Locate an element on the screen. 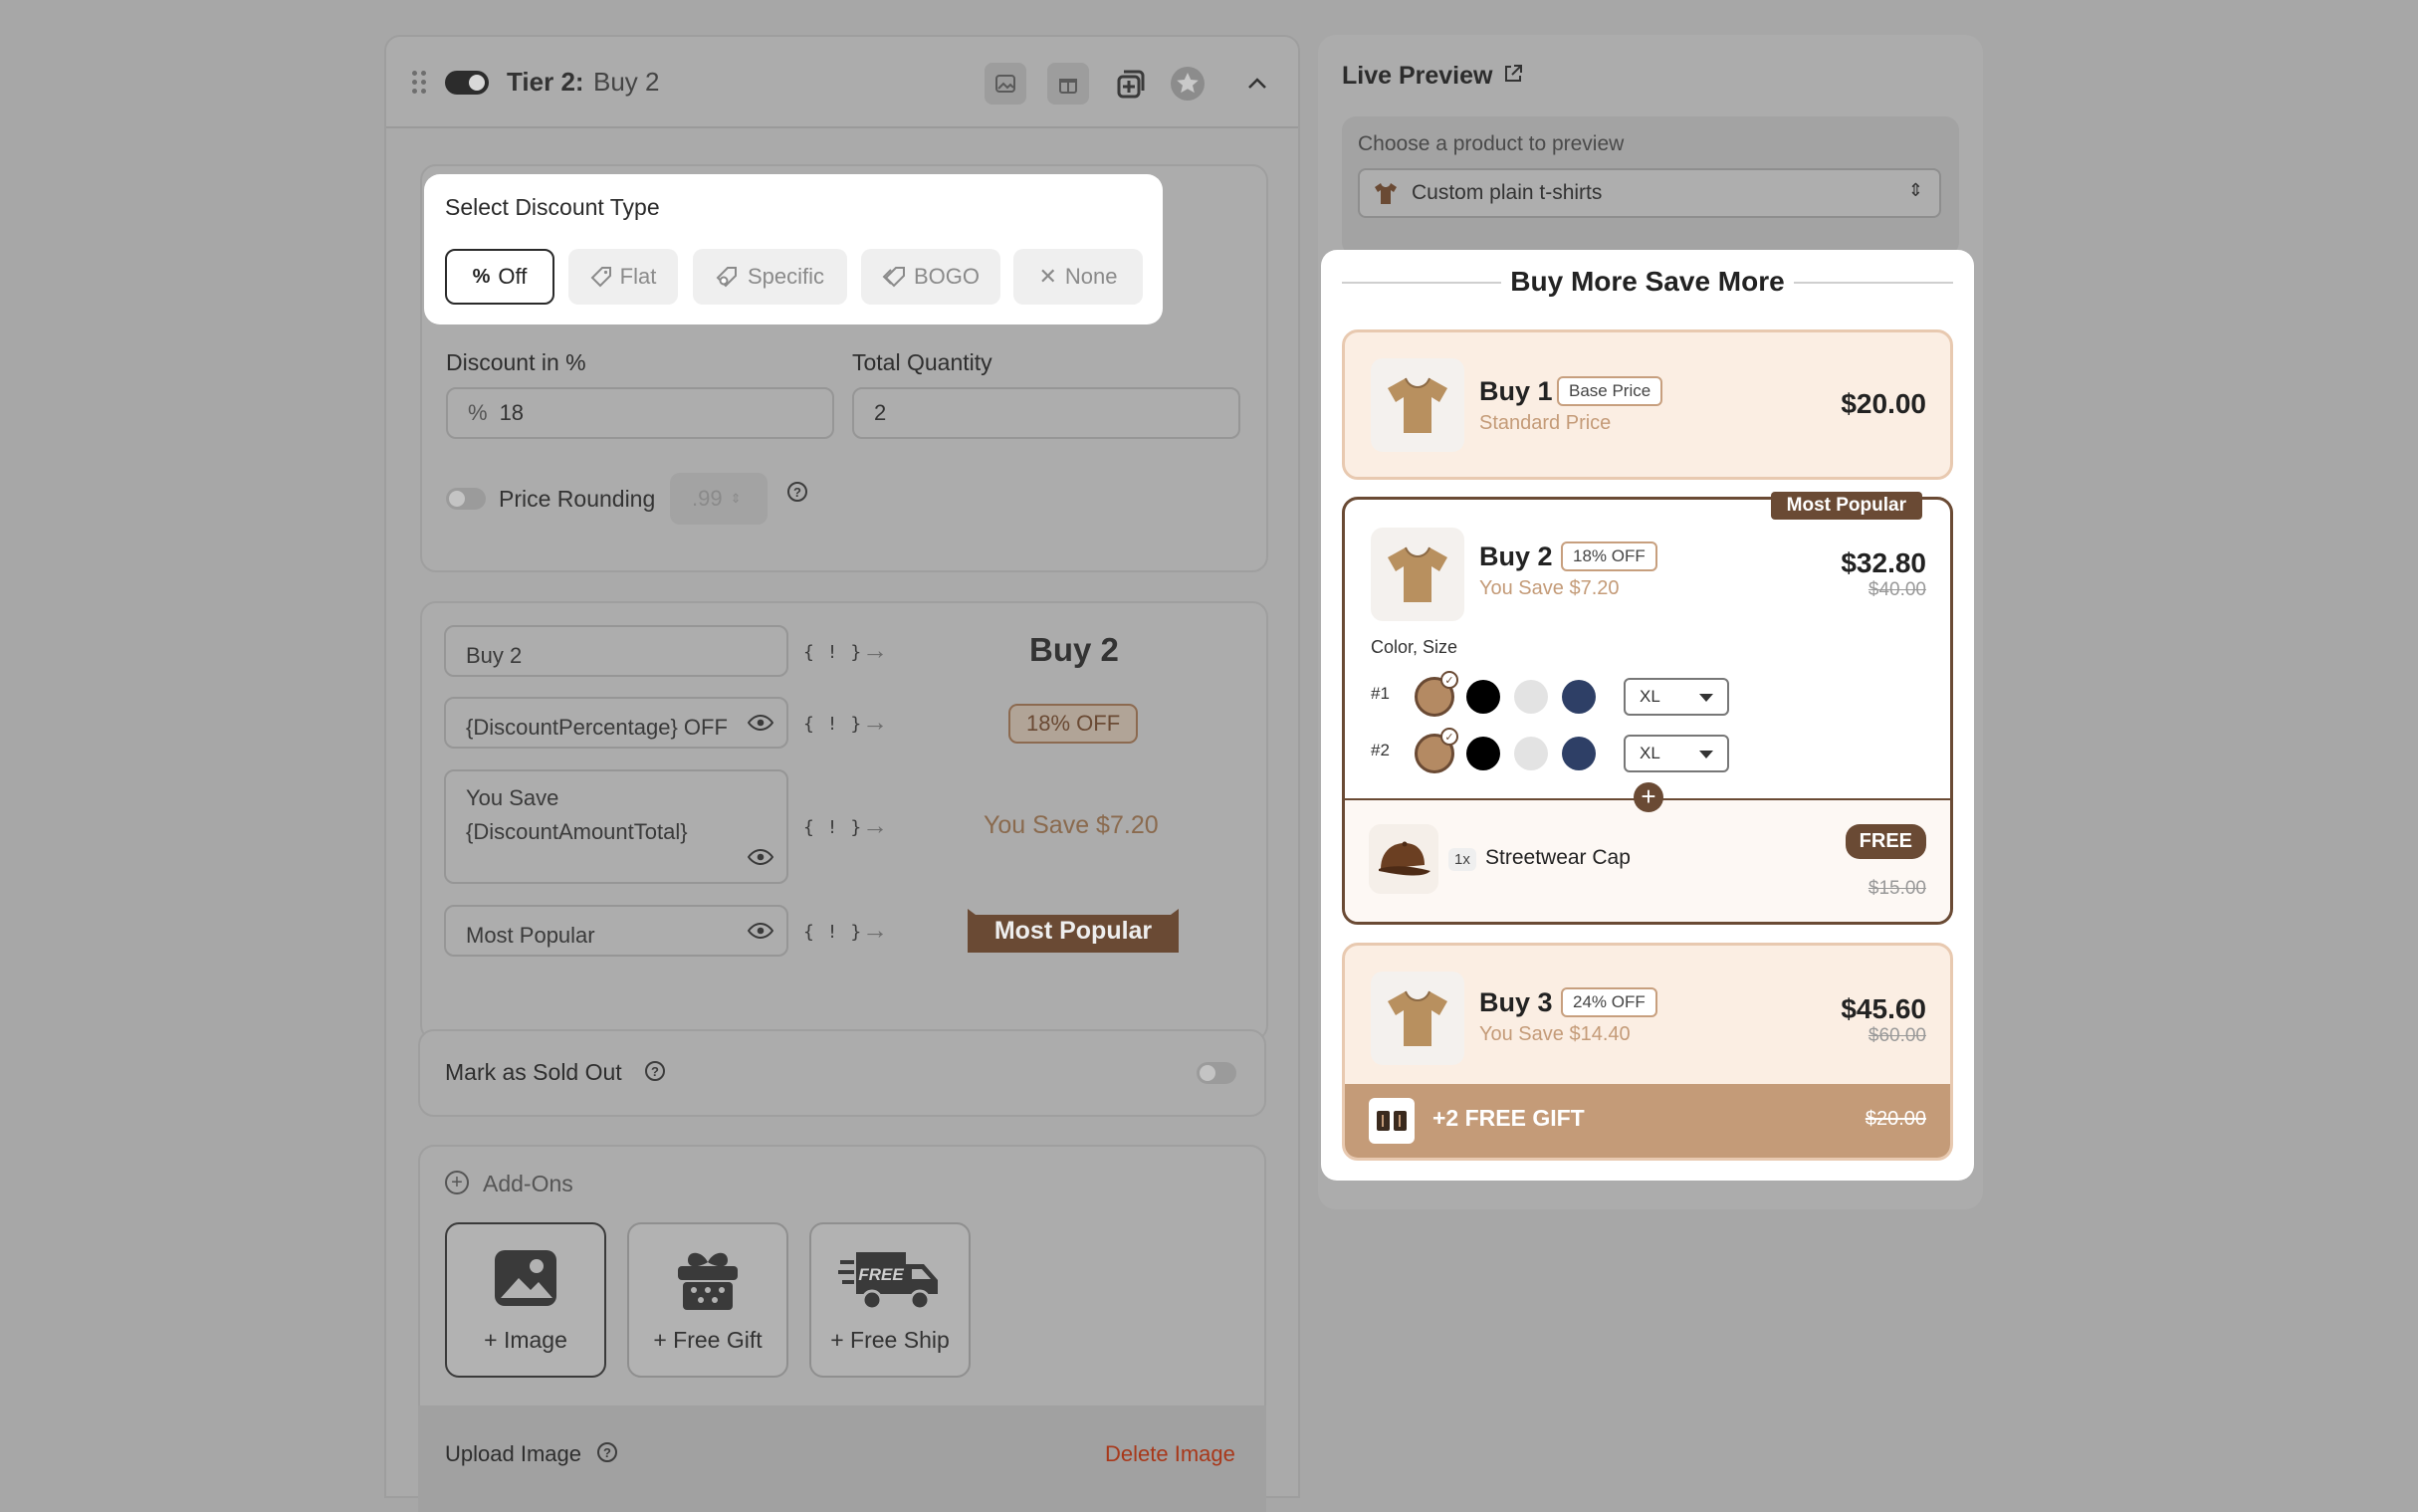 The image size is (2418, 1512). specific-tag-icon is located at coordinates (727, 277).